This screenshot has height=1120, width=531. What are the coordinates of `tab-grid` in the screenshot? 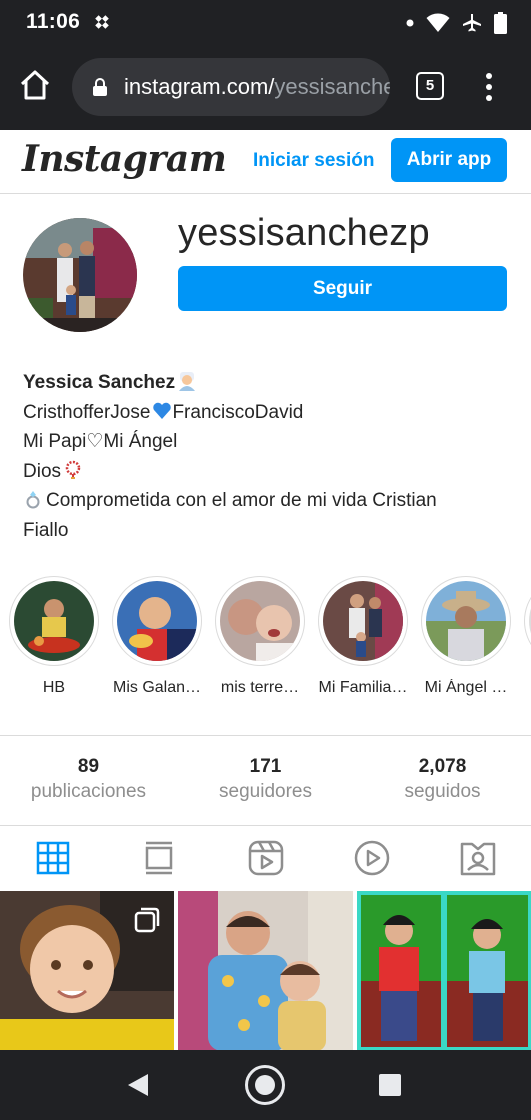 It's located at (53, 858).